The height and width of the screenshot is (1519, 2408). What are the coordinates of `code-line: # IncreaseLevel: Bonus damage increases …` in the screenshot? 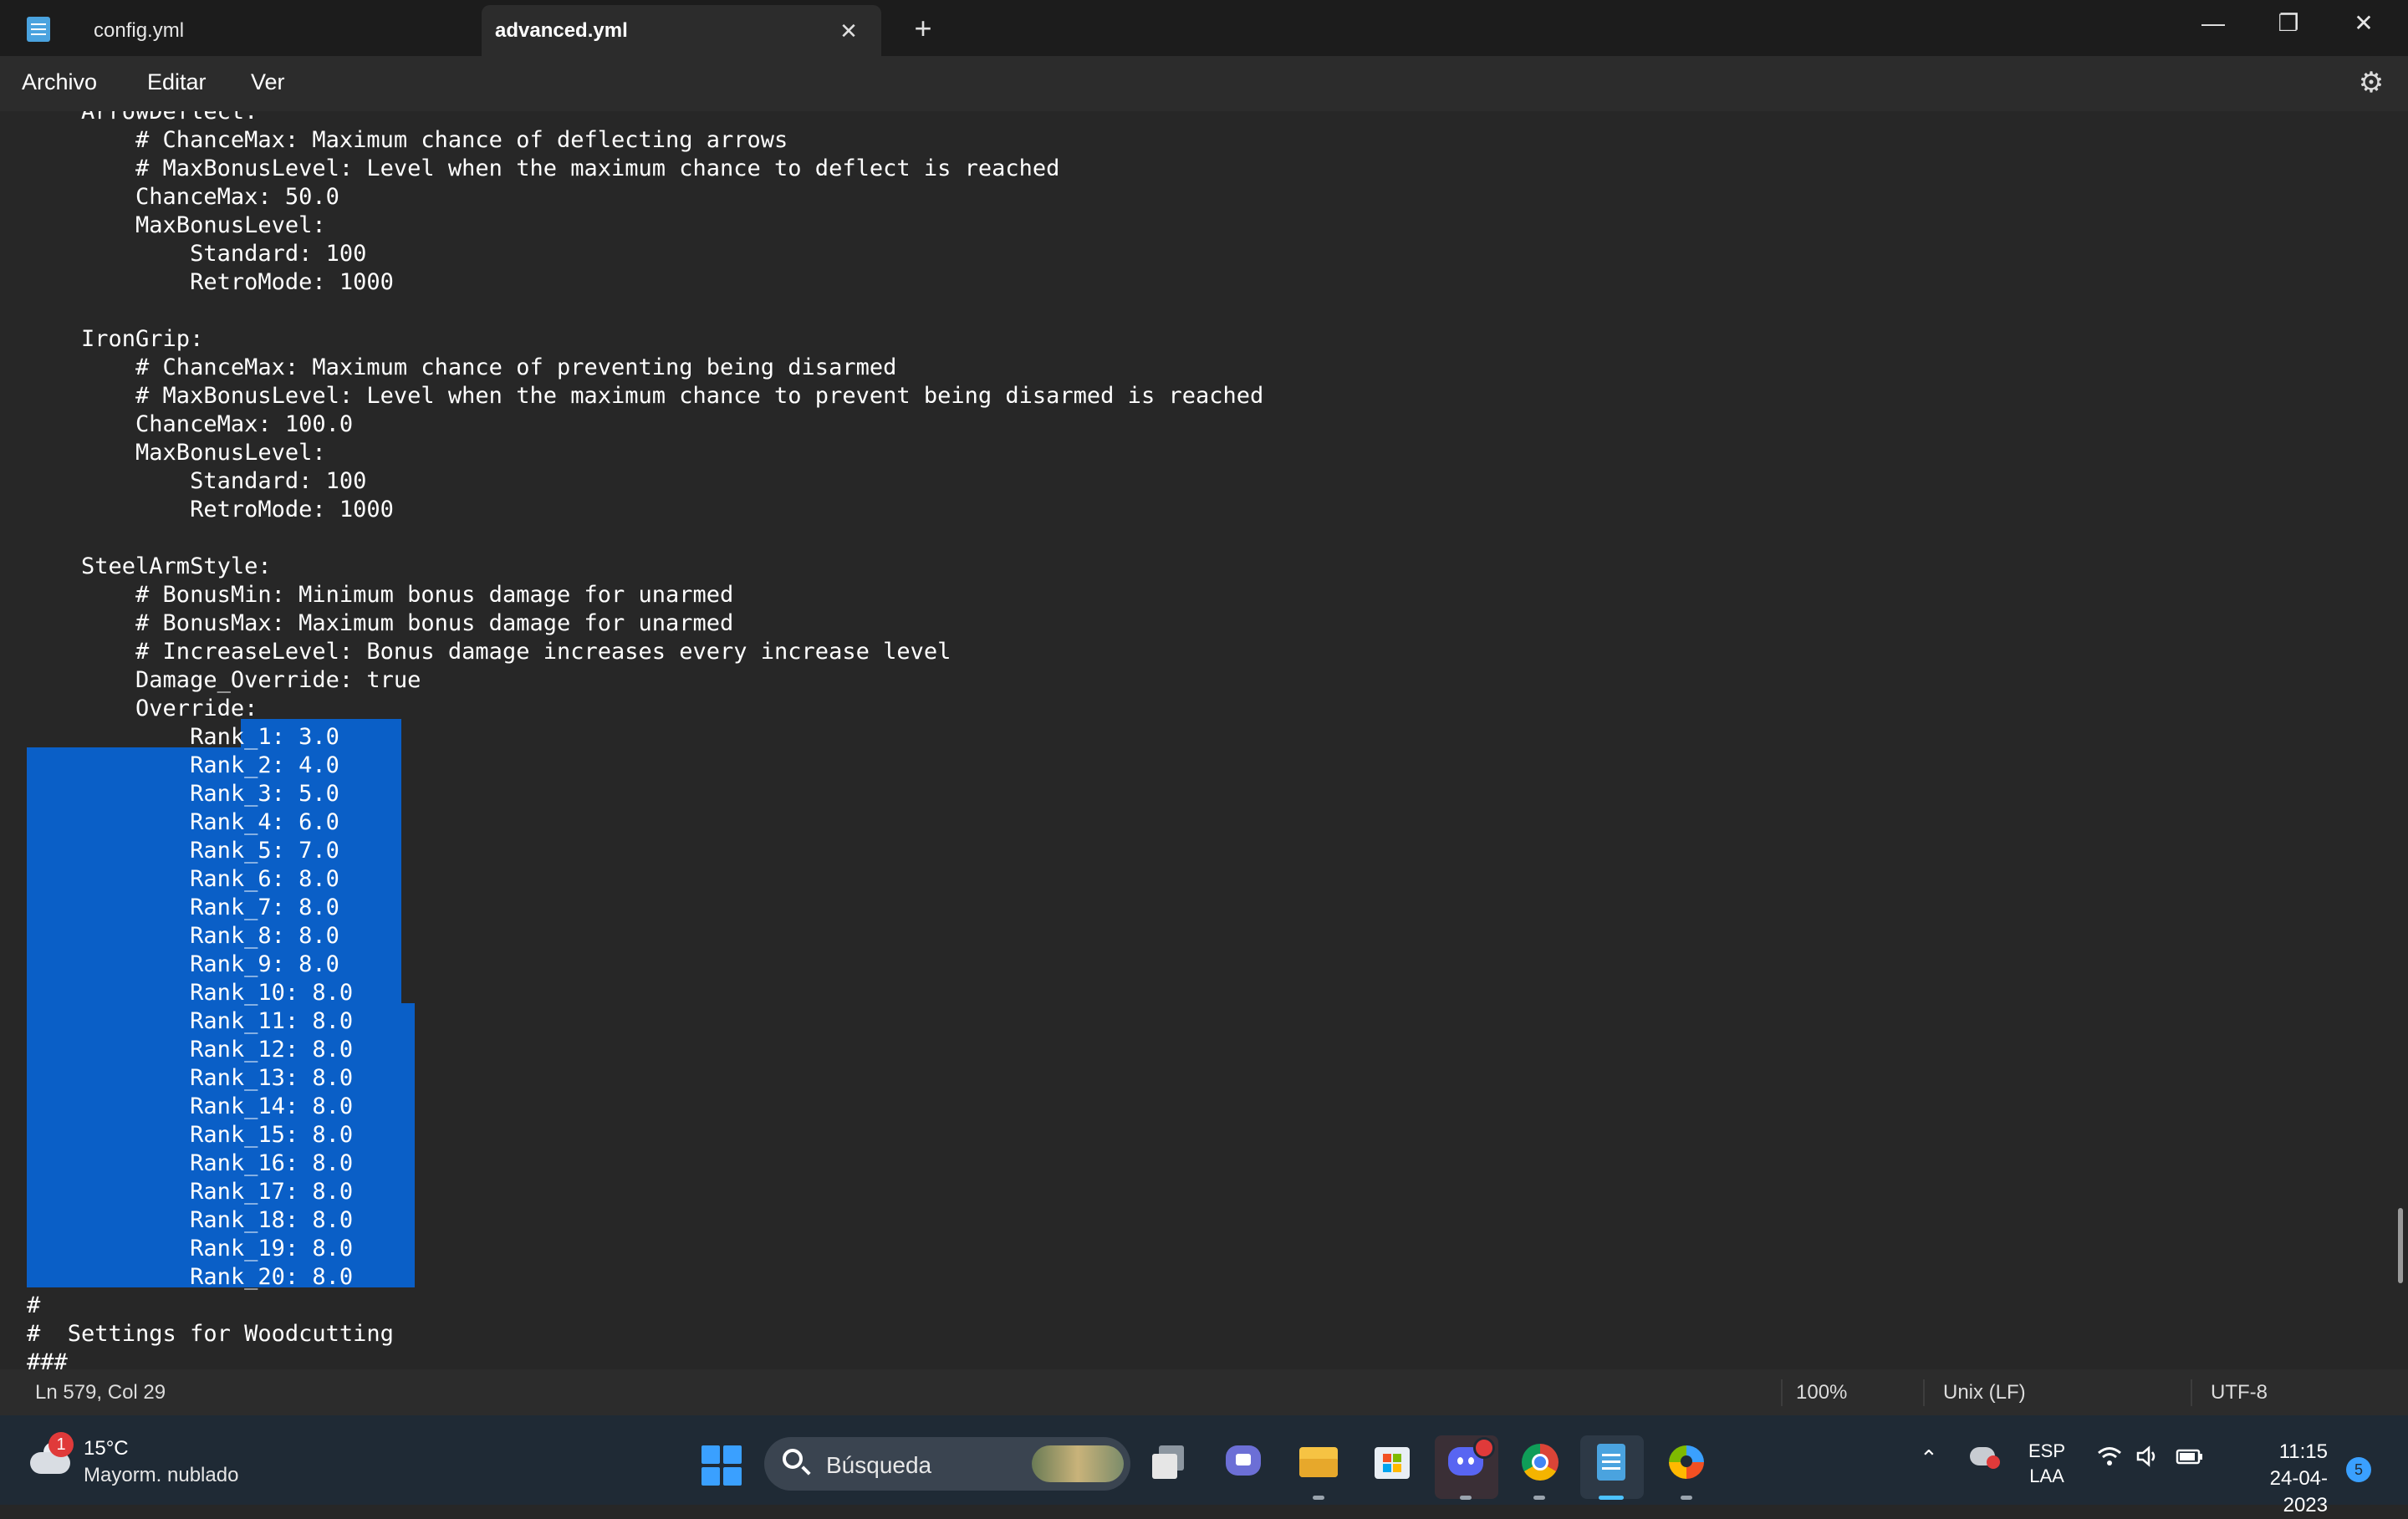 It's located at (489, 652).